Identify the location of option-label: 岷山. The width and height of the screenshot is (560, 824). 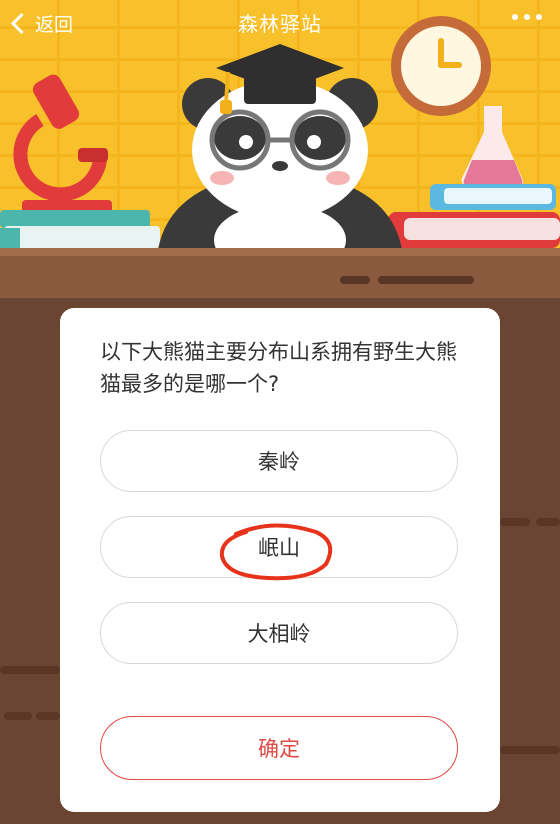
(279, 548).